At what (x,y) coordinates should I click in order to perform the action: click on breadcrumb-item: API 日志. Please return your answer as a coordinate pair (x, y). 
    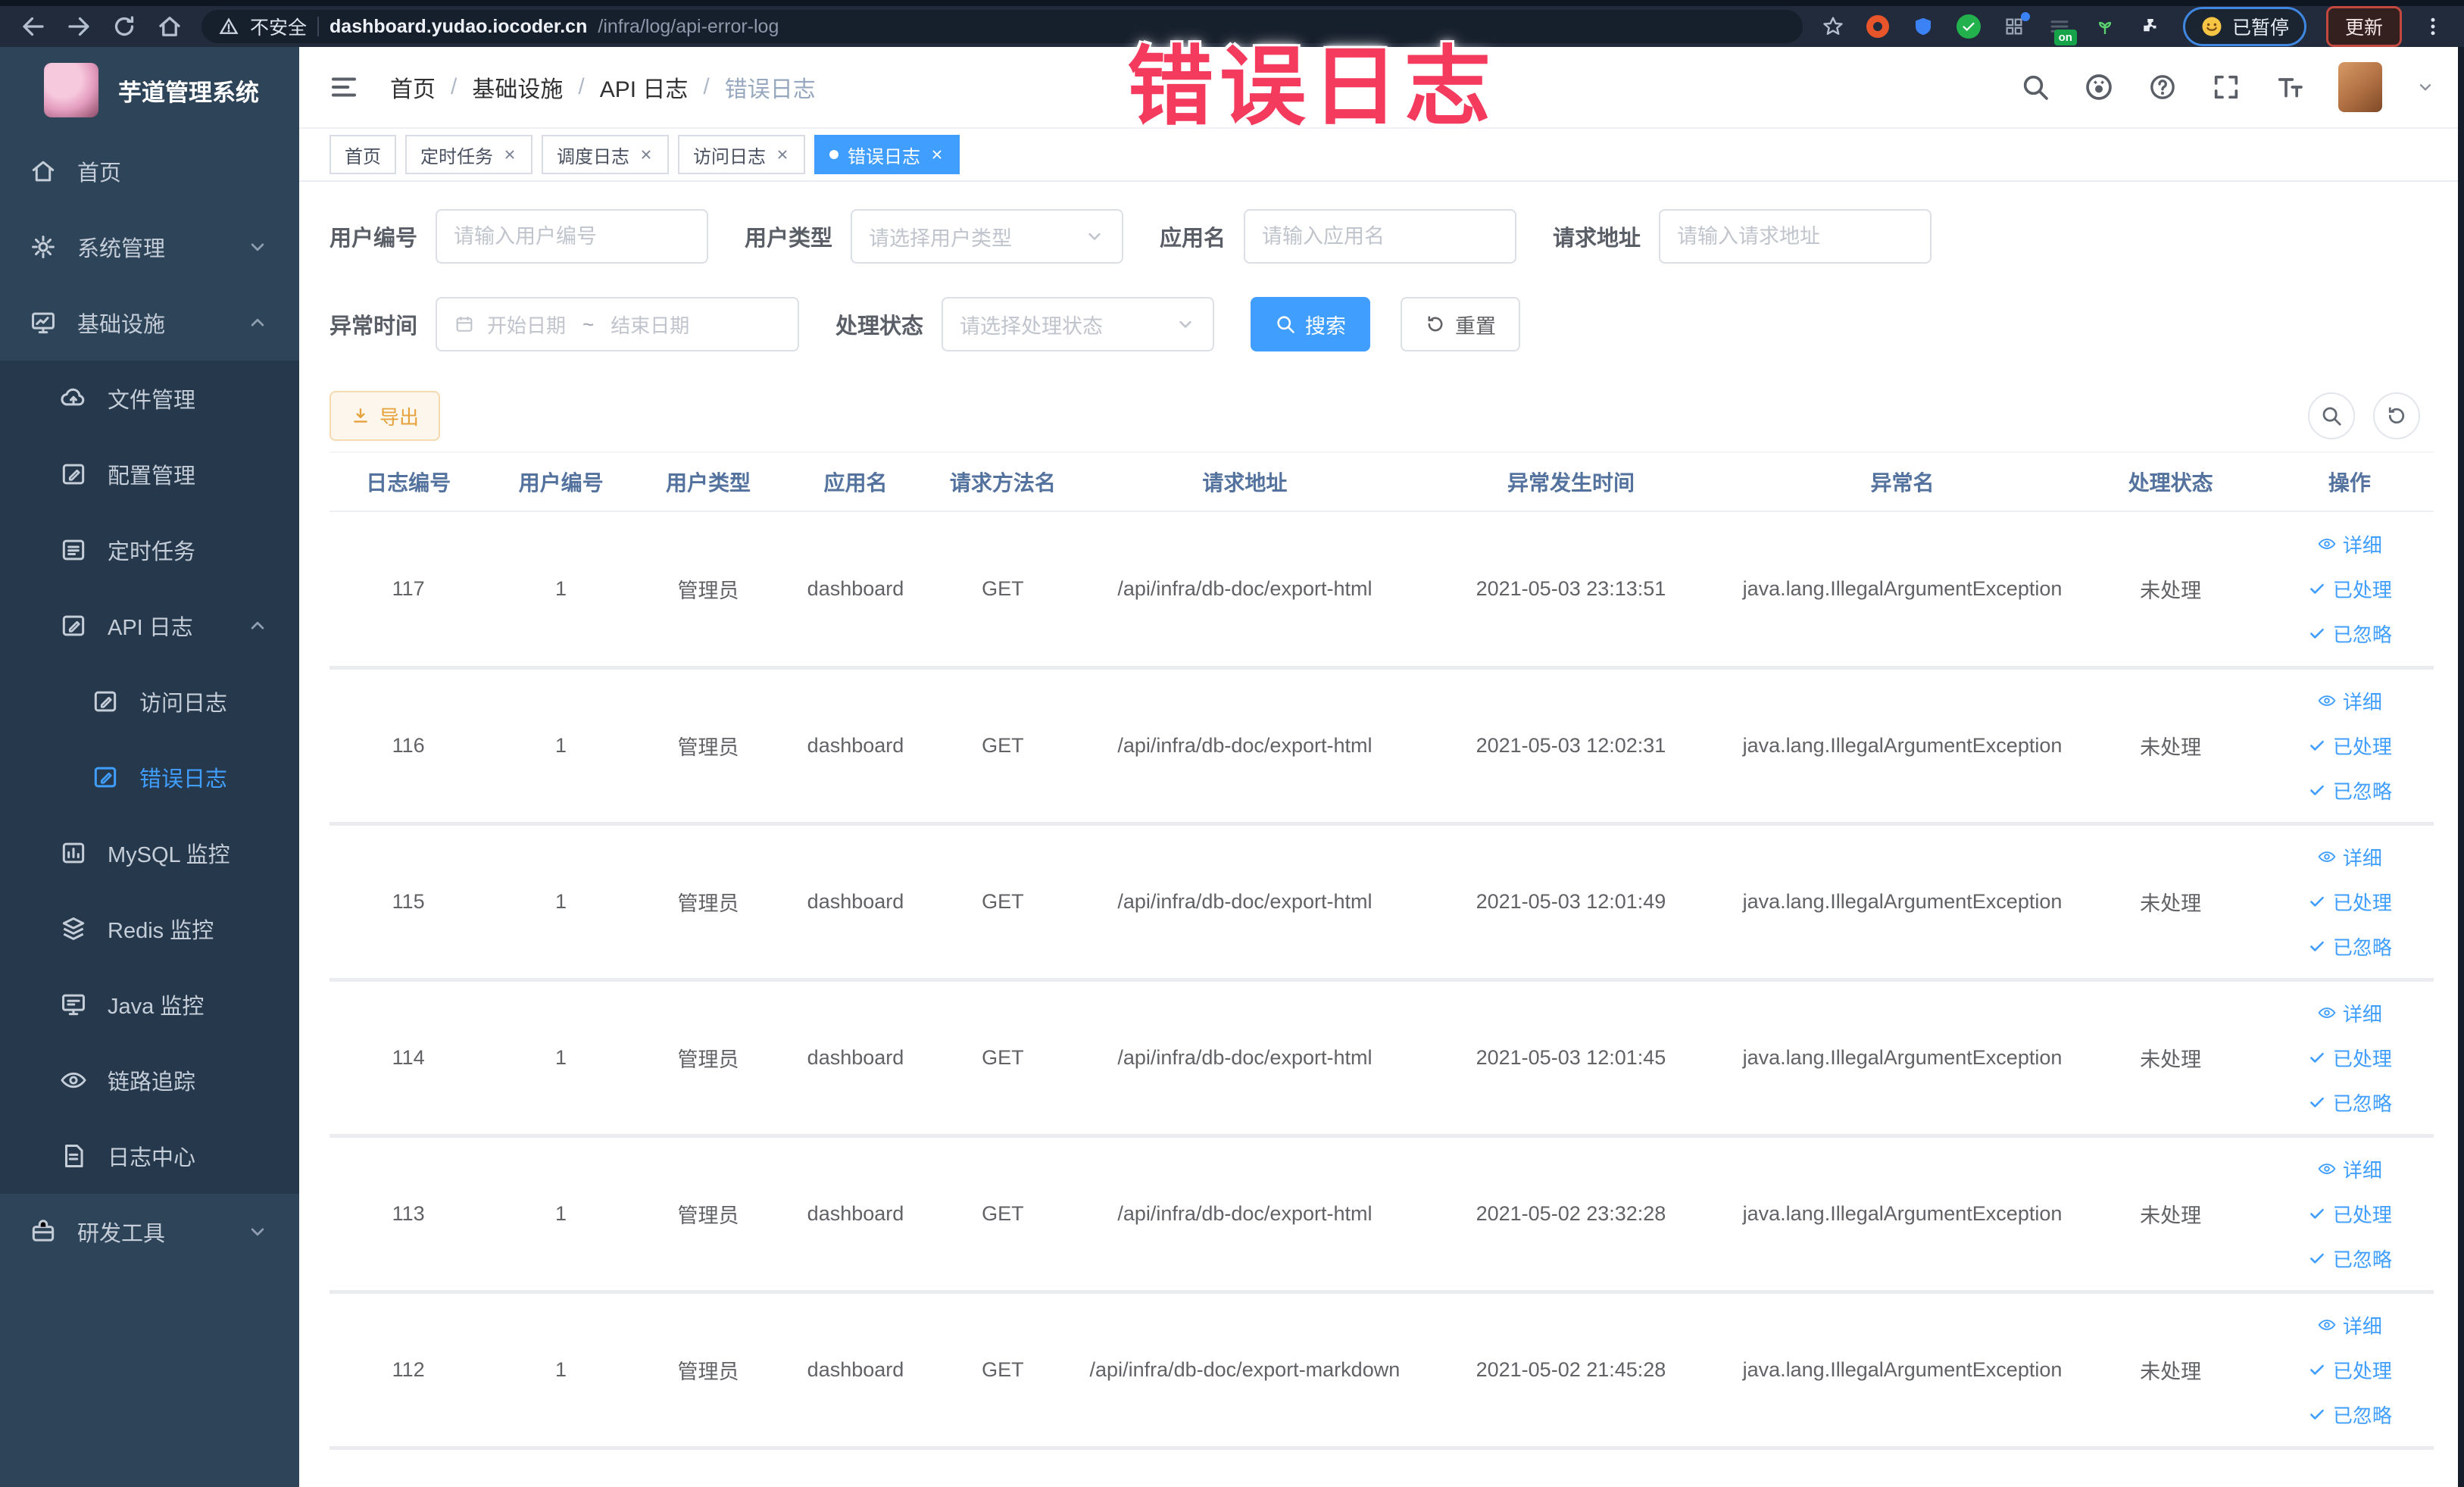
    Looking at the image, I should click on (644, 87).